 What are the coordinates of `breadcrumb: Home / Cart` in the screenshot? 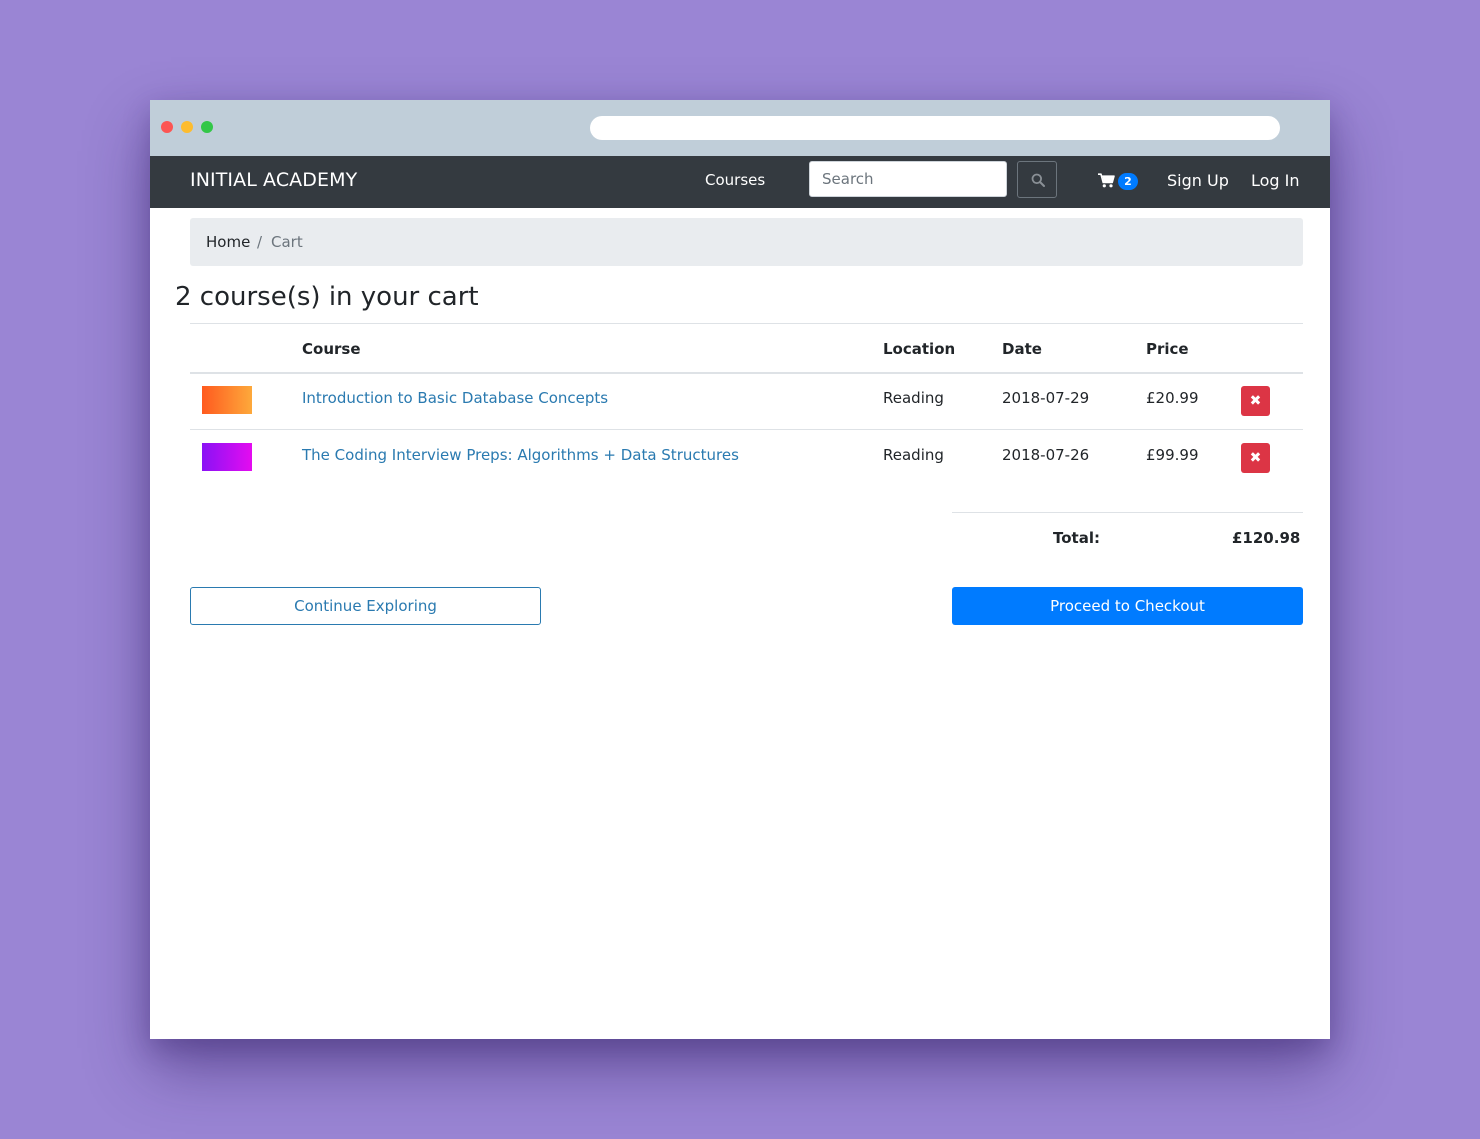 It's located at (746, 242).